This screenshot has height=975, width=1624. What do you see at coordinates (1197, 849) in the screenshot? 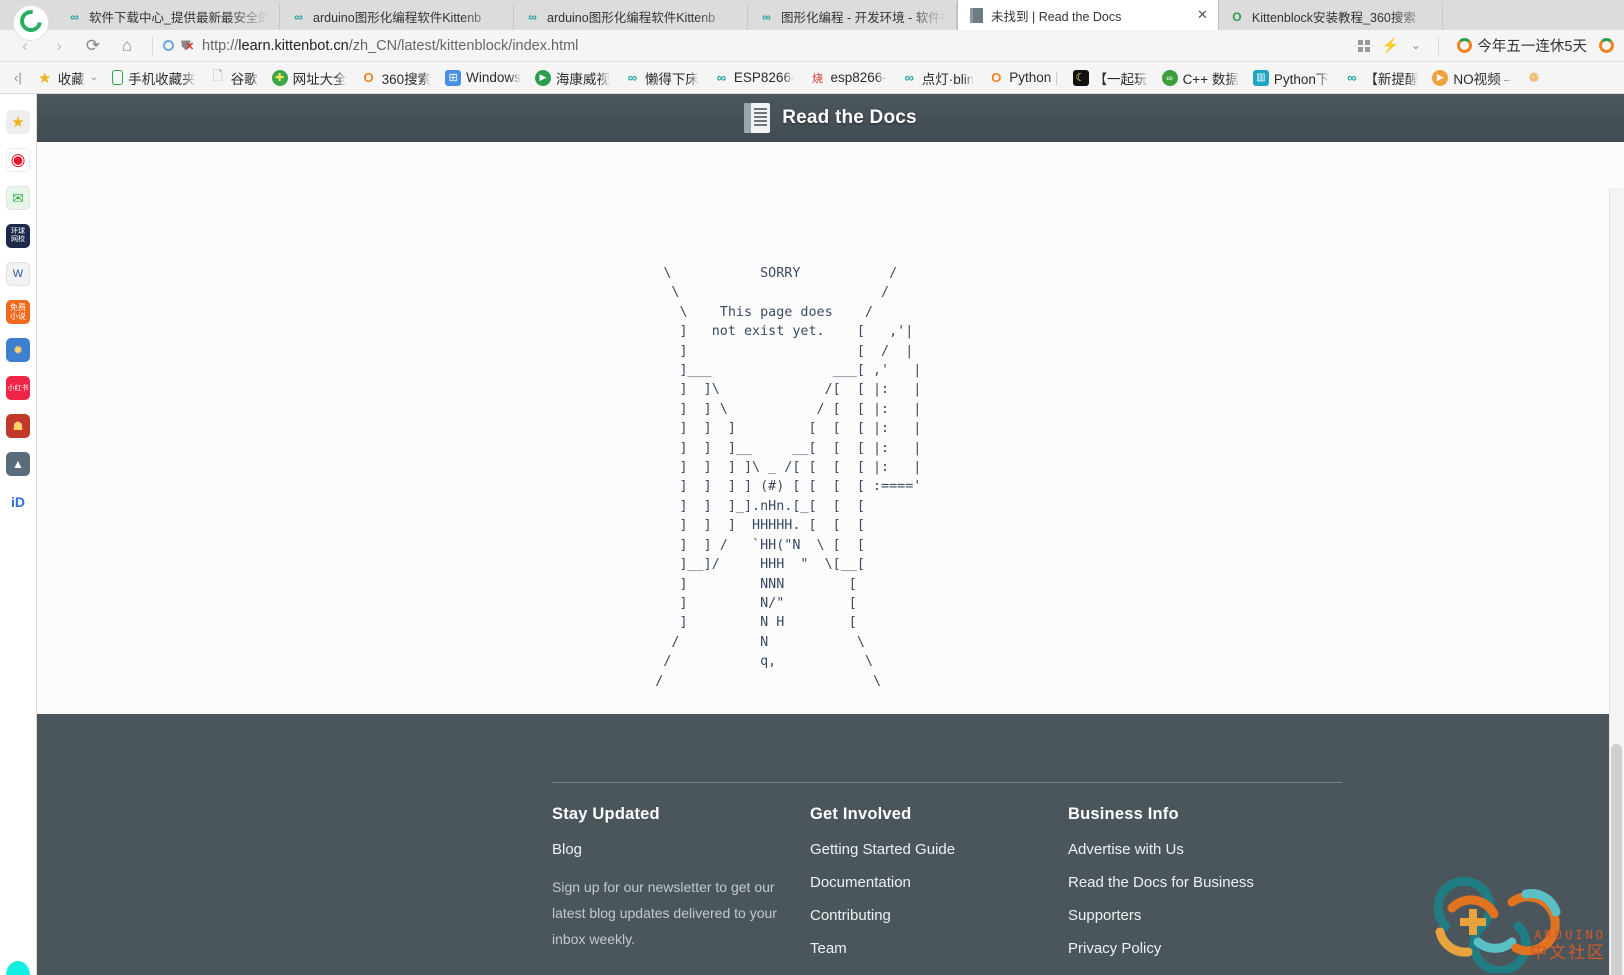
I see `footer-link-advertise: Advertise with Us` at bounding box center [1197, 849].